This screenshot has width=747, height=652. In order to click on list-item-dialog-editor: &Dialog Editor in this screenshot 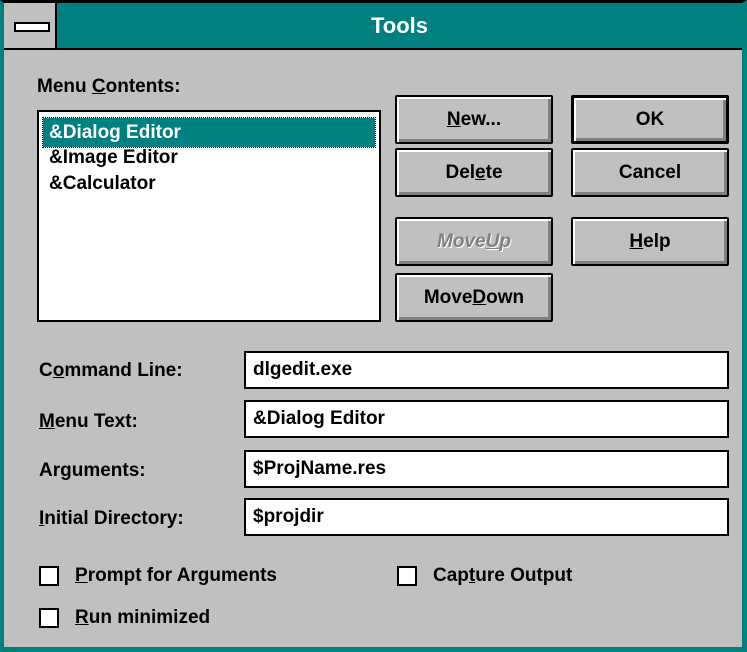, I will do `click(209, 132)`.